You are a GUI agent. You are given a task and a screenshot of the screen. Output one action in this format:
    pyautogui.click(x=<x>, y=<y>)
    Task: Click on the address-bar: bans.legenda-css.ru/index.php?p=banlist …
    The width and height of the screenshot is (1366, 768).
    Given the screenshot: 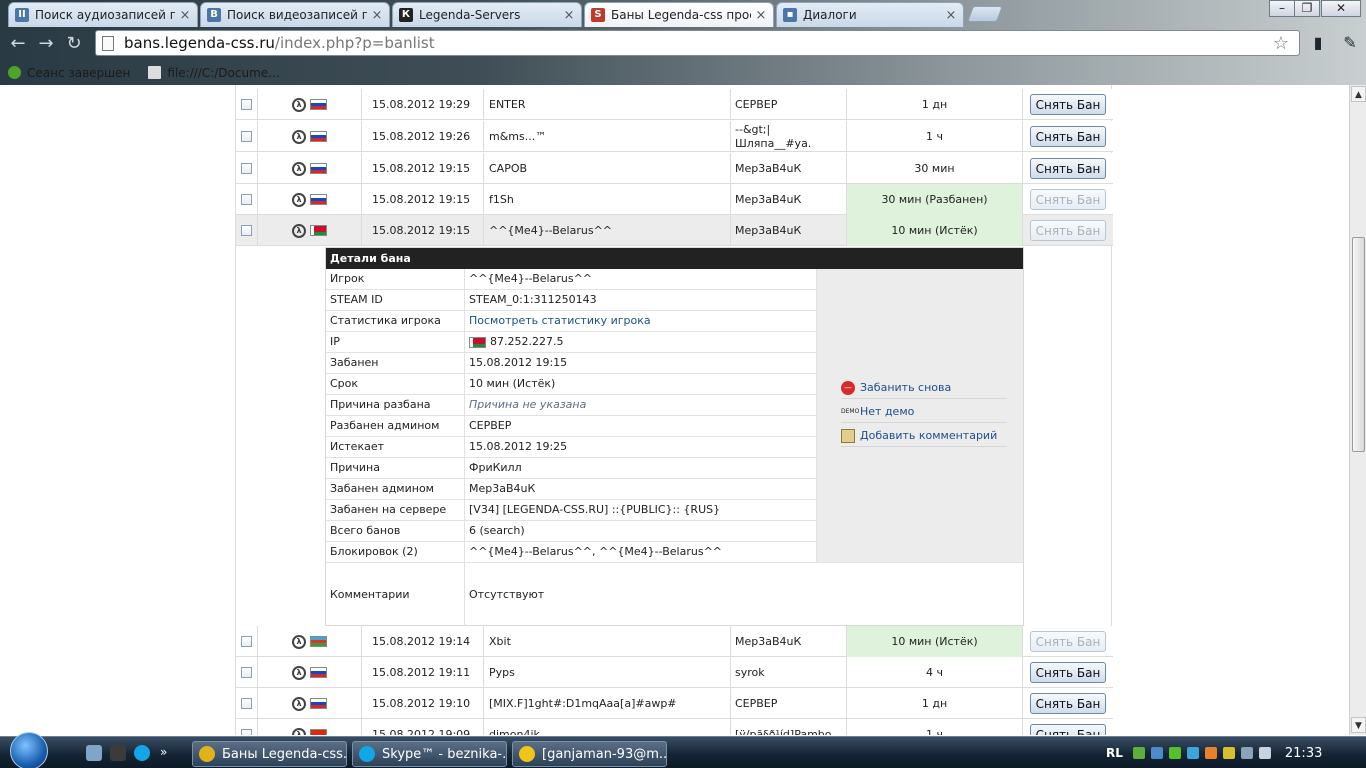 What is the action you would take?
    pyautogui.click(x=697, y=43)
    